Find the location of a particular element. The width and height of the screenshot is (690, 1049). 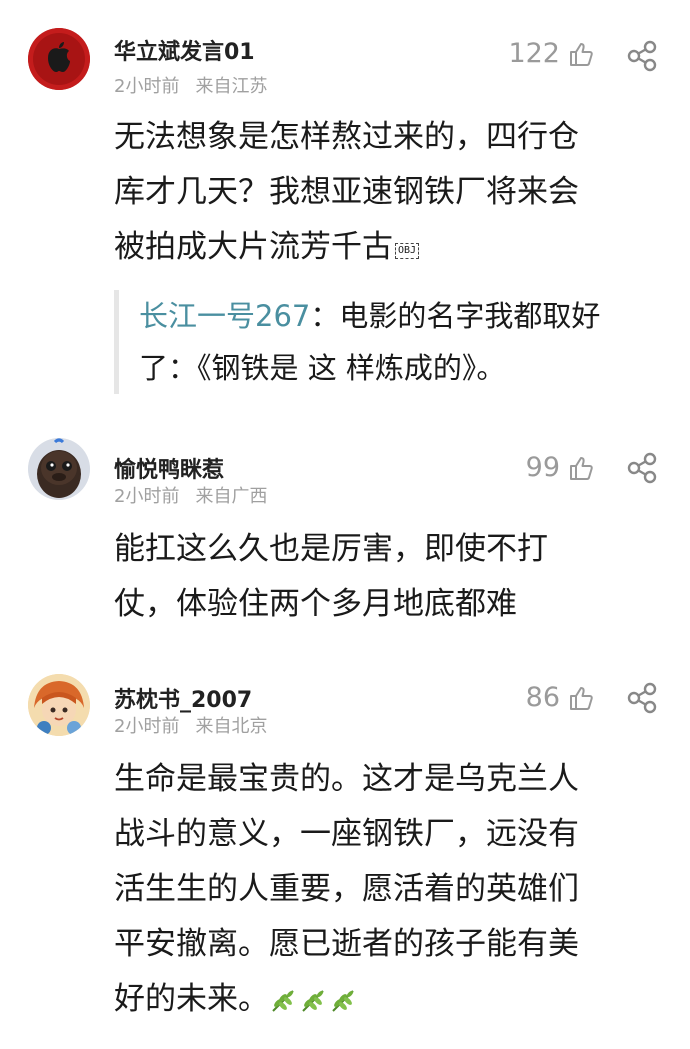

username: 愉悦鸭眯惹 is located at coordinates (169, 468).